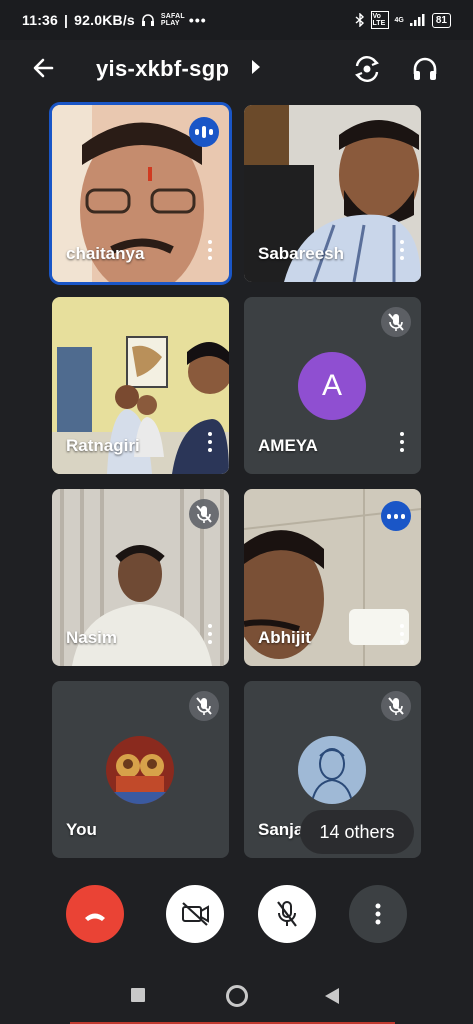 The height and width of the screenshot is (1024, 473). I want to click on network-type: 4G, so click(399, 20).